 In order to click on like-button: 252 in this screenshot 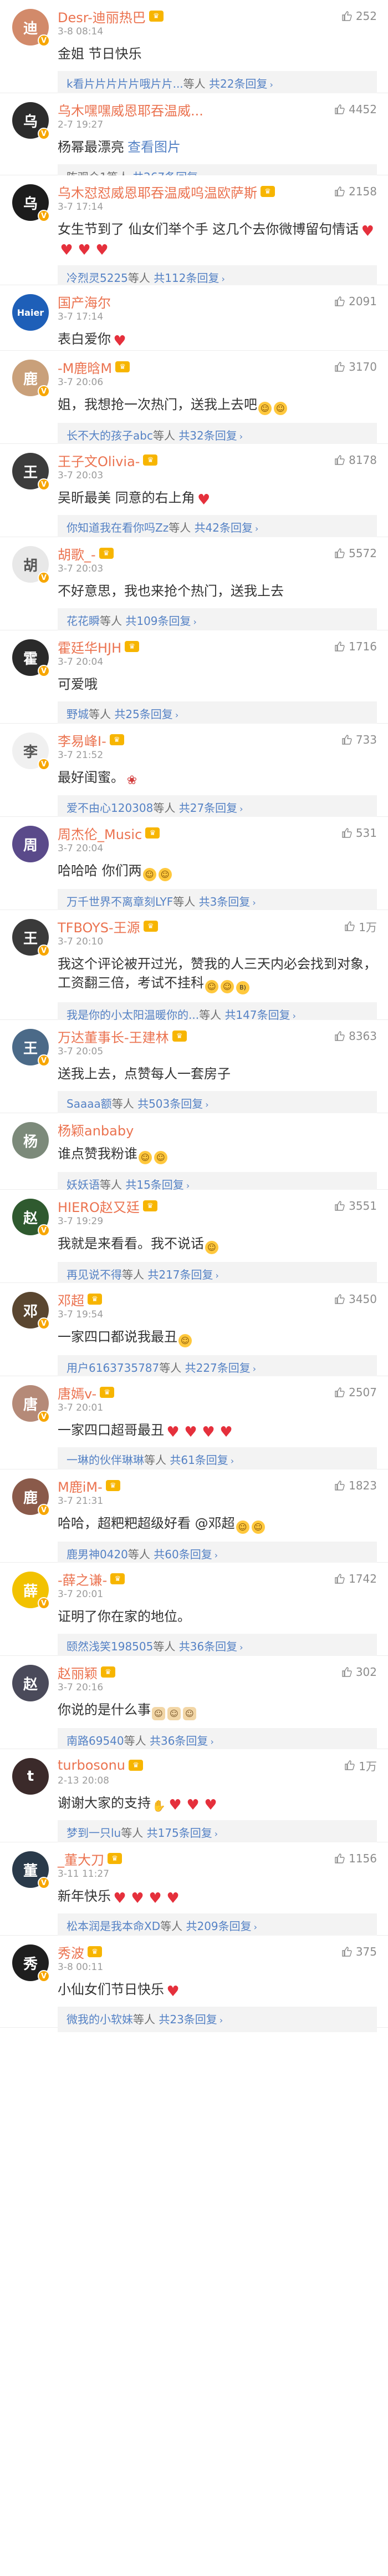, I will do `click(359, 16)`.